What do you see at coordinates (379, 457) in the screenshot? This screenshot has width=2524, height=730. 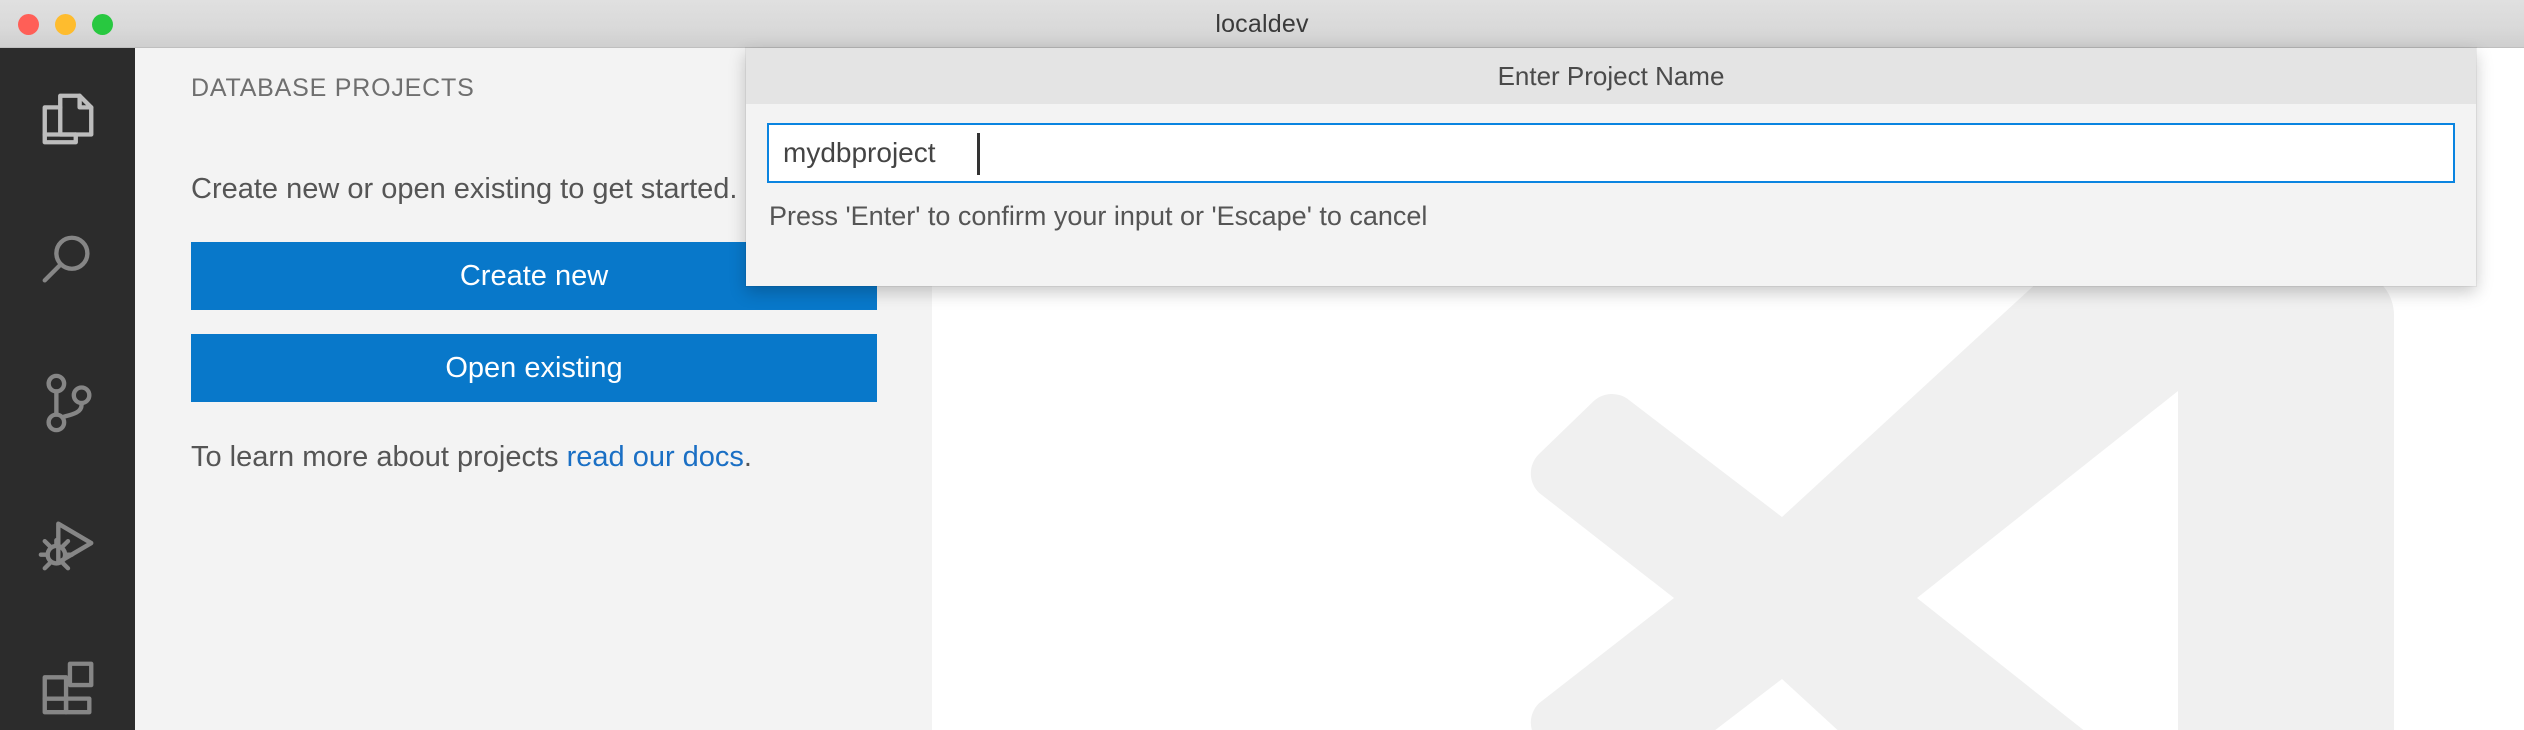 I see `learn-more-prefix: To learn more about projects` at bounding box center [379, 457].